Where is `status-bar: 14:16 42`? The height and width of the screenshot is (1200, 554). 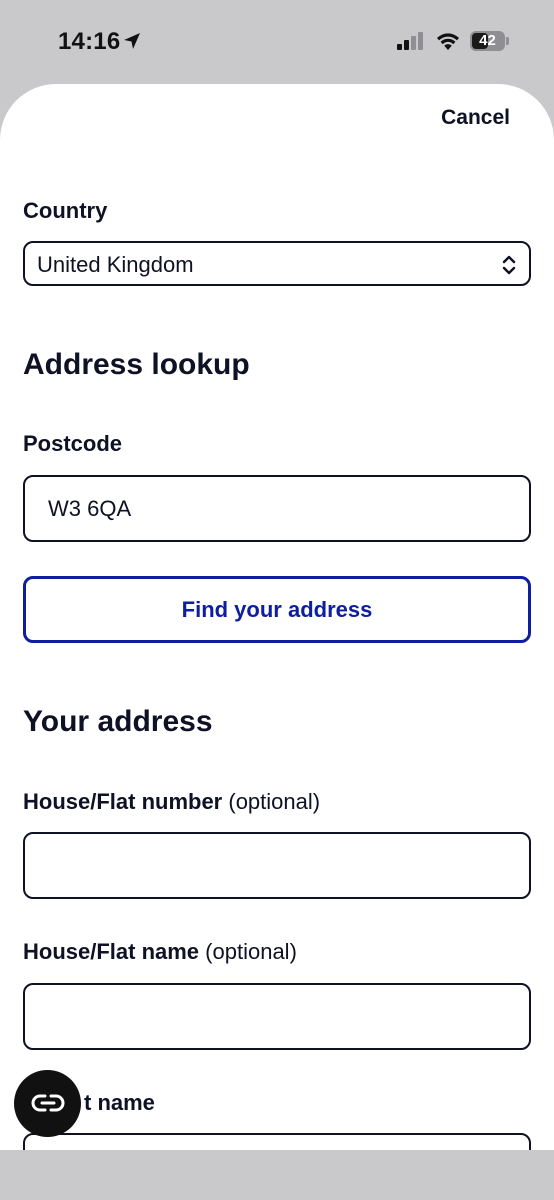 status-bar: 14:16 42 is located at coordinates (277, 42).